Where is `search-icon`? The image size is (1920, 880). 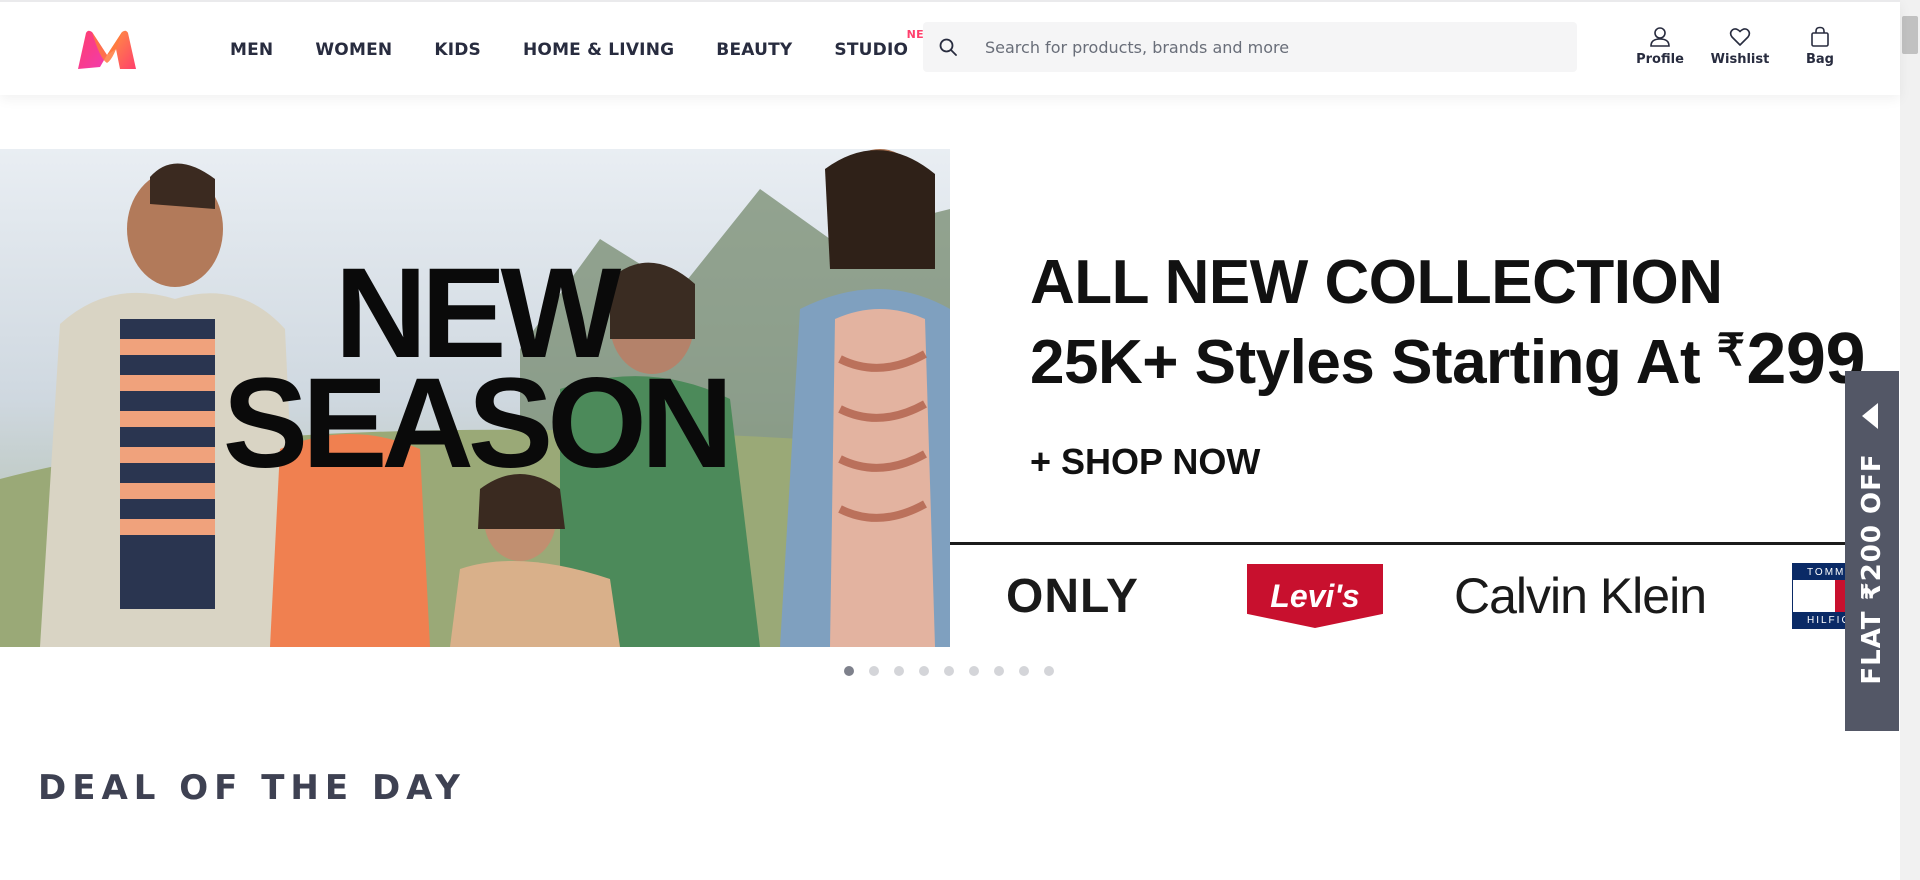 search-icon is located at coordinates (948, 47).